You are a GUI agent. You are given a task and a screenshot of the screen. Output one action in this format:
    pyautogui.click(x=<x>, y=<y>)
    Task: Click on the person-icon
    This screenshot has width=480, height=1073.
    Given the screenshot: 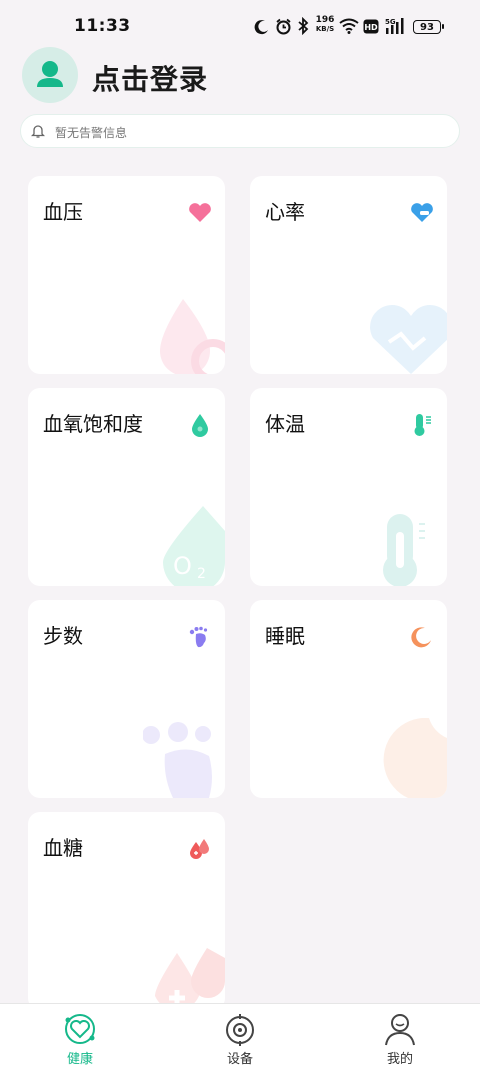 What is the action you would take?
    pyautogui.click(x=400, y=1030)
    